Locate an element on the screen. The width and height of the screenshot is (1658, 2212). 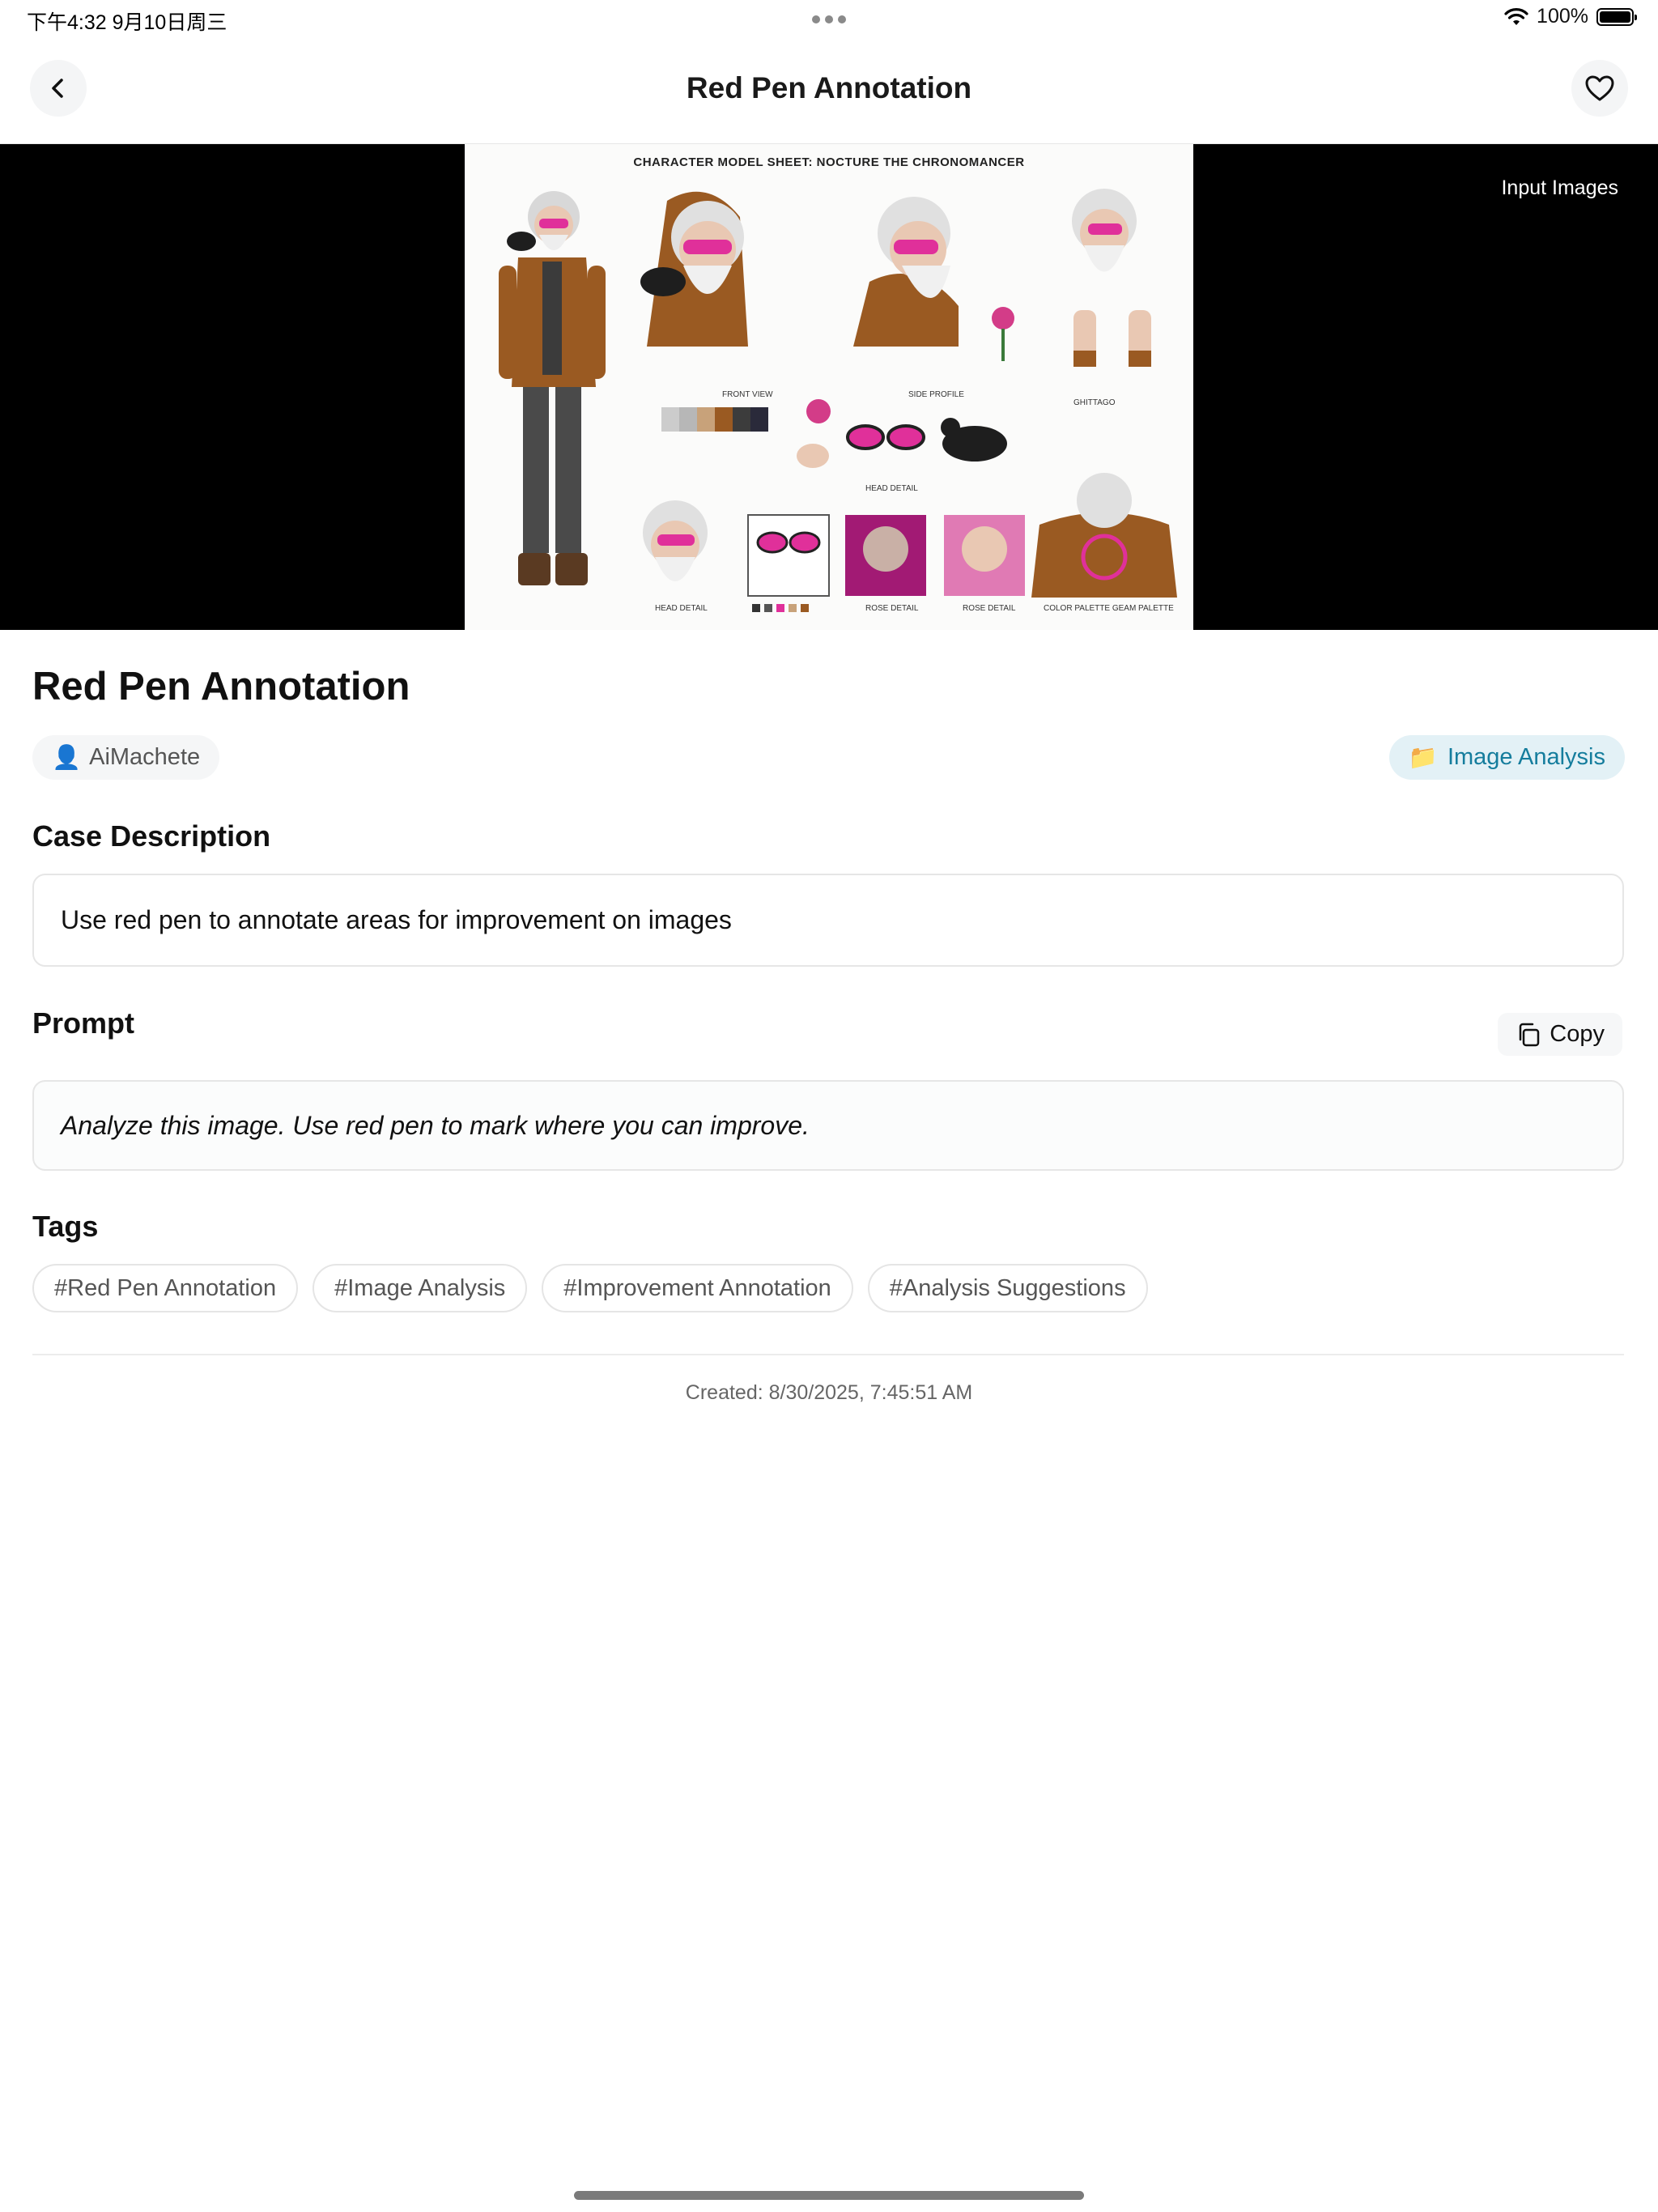
input-images-label: Input Images is located at coordinates (1559, 188).